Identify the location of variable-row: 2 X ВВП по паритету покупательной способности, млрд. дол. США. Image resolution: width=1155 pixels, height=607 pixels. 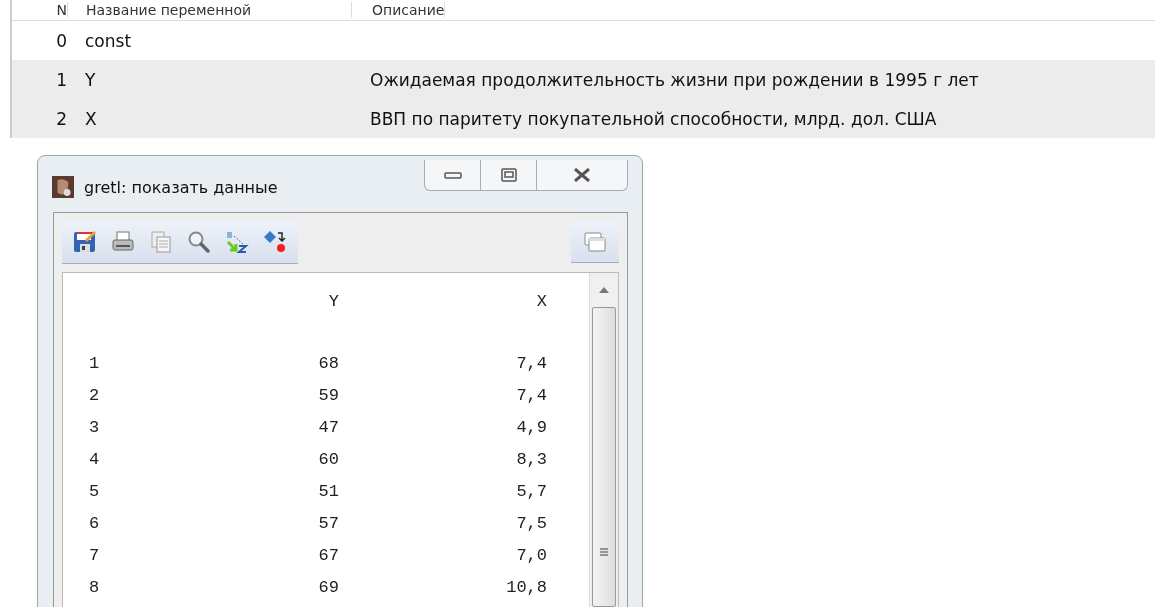
(583, 118).